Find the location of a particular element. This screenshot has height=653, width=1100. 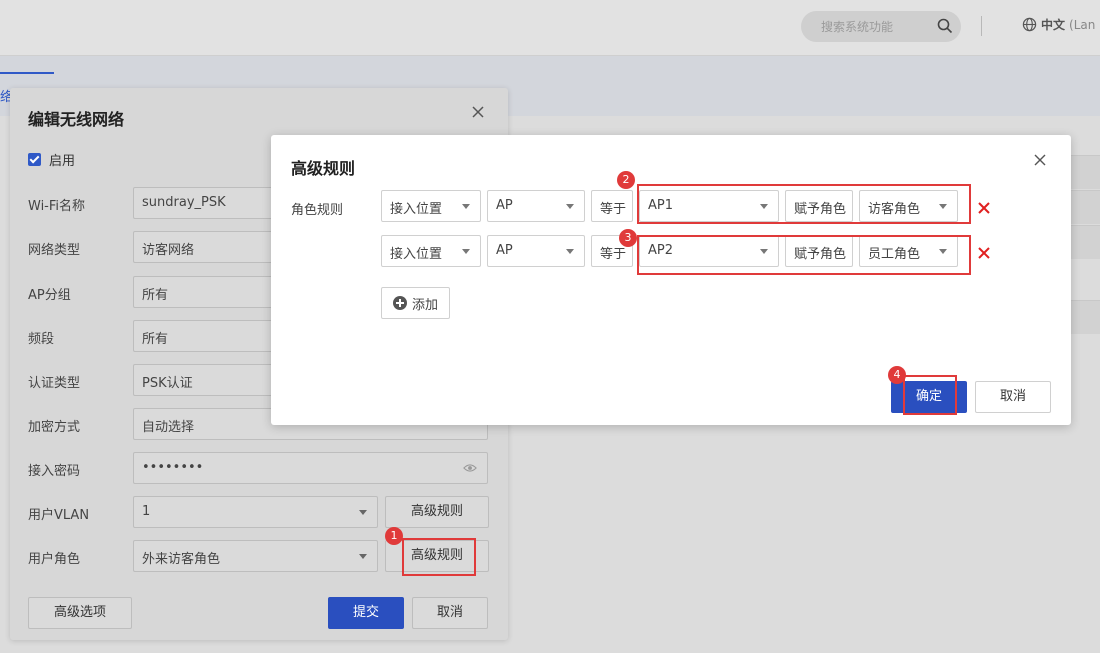

ap-group-label: AP分组 is located at coordinates (49, 295).